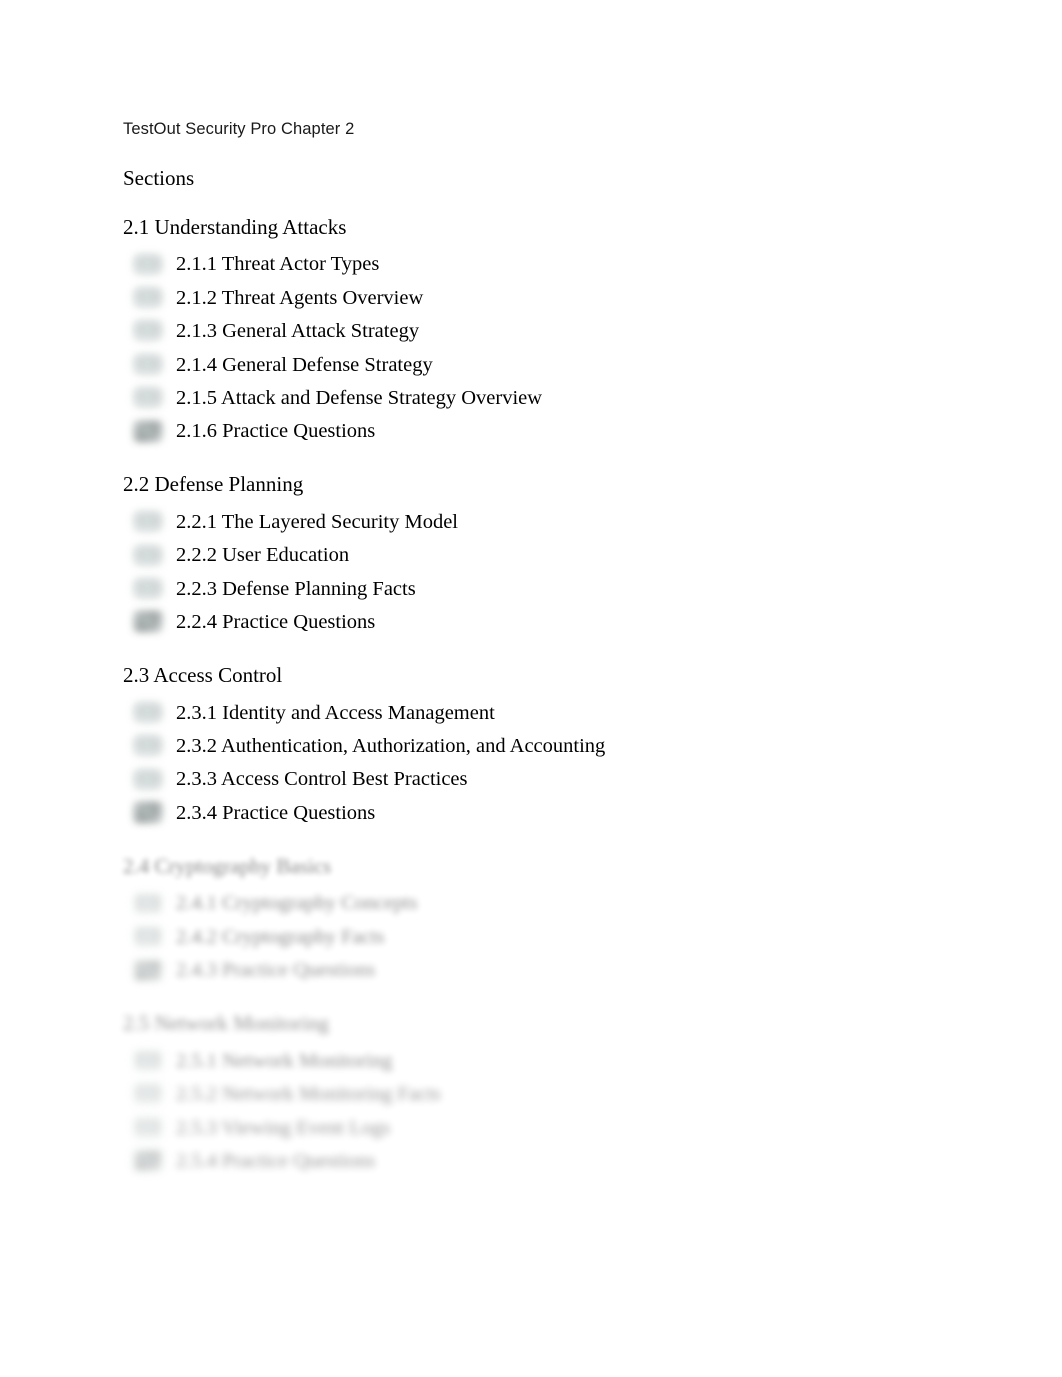 The image size is (1062, 1377). What do you see at coordinates (538, 779) in the screenshot?
I see `list-item: 2.3.3 Access Control Best Practices` at bounding box center [538, 779].